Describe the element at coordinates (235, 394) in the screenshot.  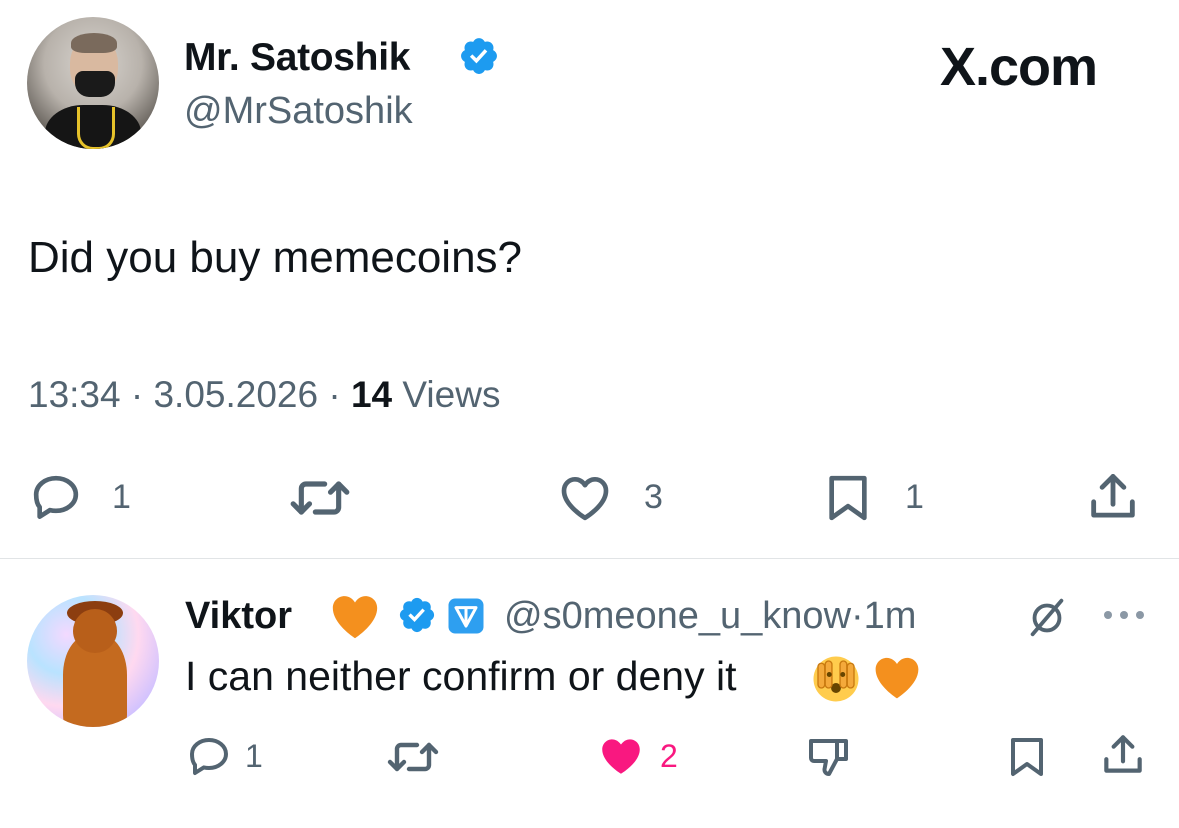
I see `tweet-date: 3.05.2026` at that location.